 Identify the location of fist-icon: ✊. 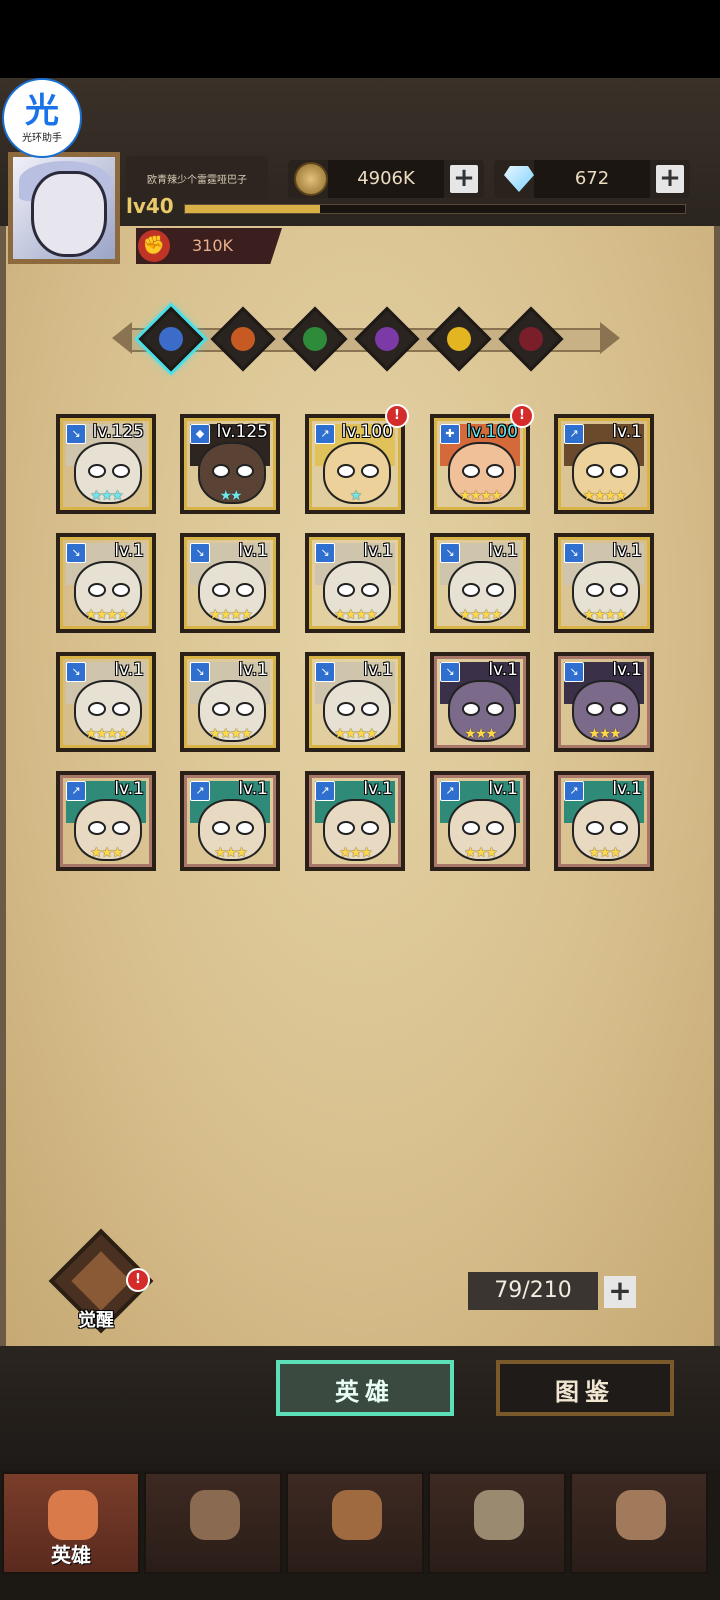
(154, 246).